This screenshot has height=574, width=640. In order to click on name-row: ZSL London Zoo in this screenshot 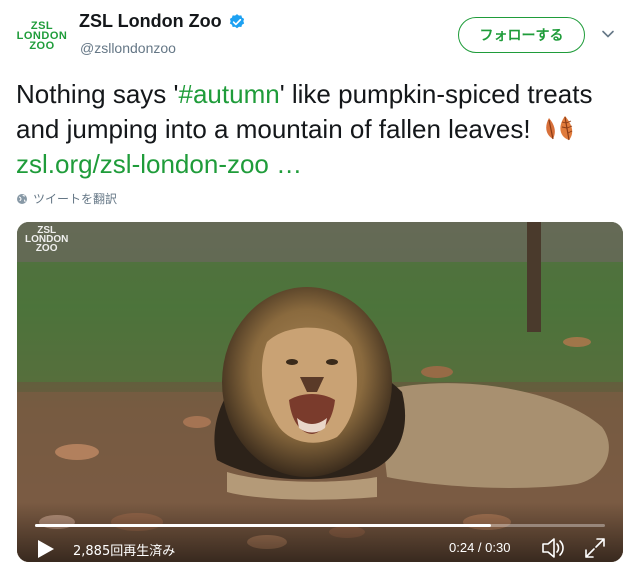, I will do `click(162, 21)`.